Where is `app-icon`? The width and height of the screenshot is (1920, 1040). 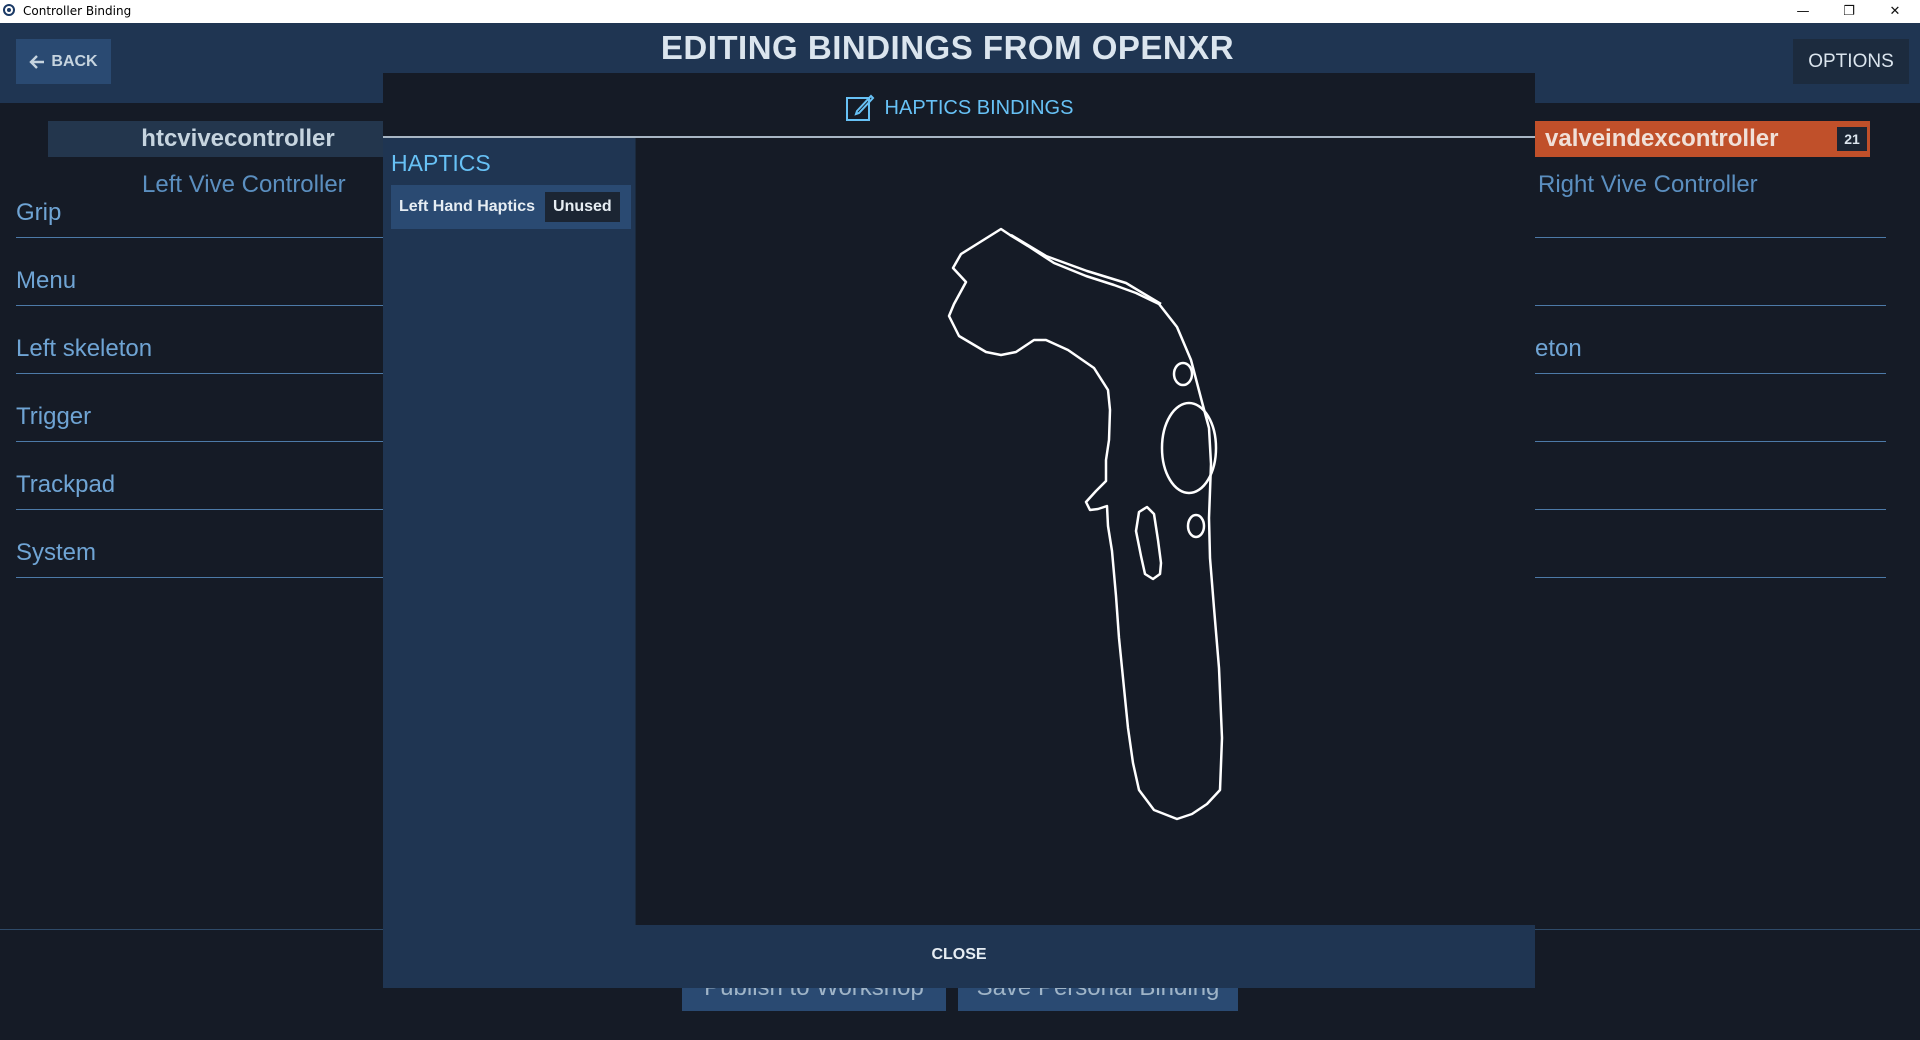 app-icon is located at coordinates (9, 10).